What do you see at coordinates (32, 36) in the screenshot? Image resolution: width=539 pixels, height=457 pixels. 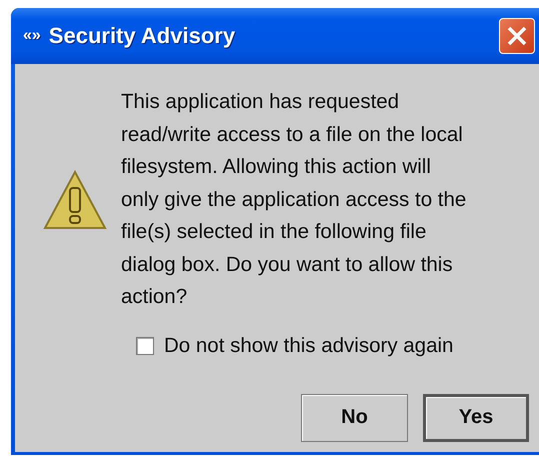 I see `window-icon: «»` at bounding box center [32, 36].